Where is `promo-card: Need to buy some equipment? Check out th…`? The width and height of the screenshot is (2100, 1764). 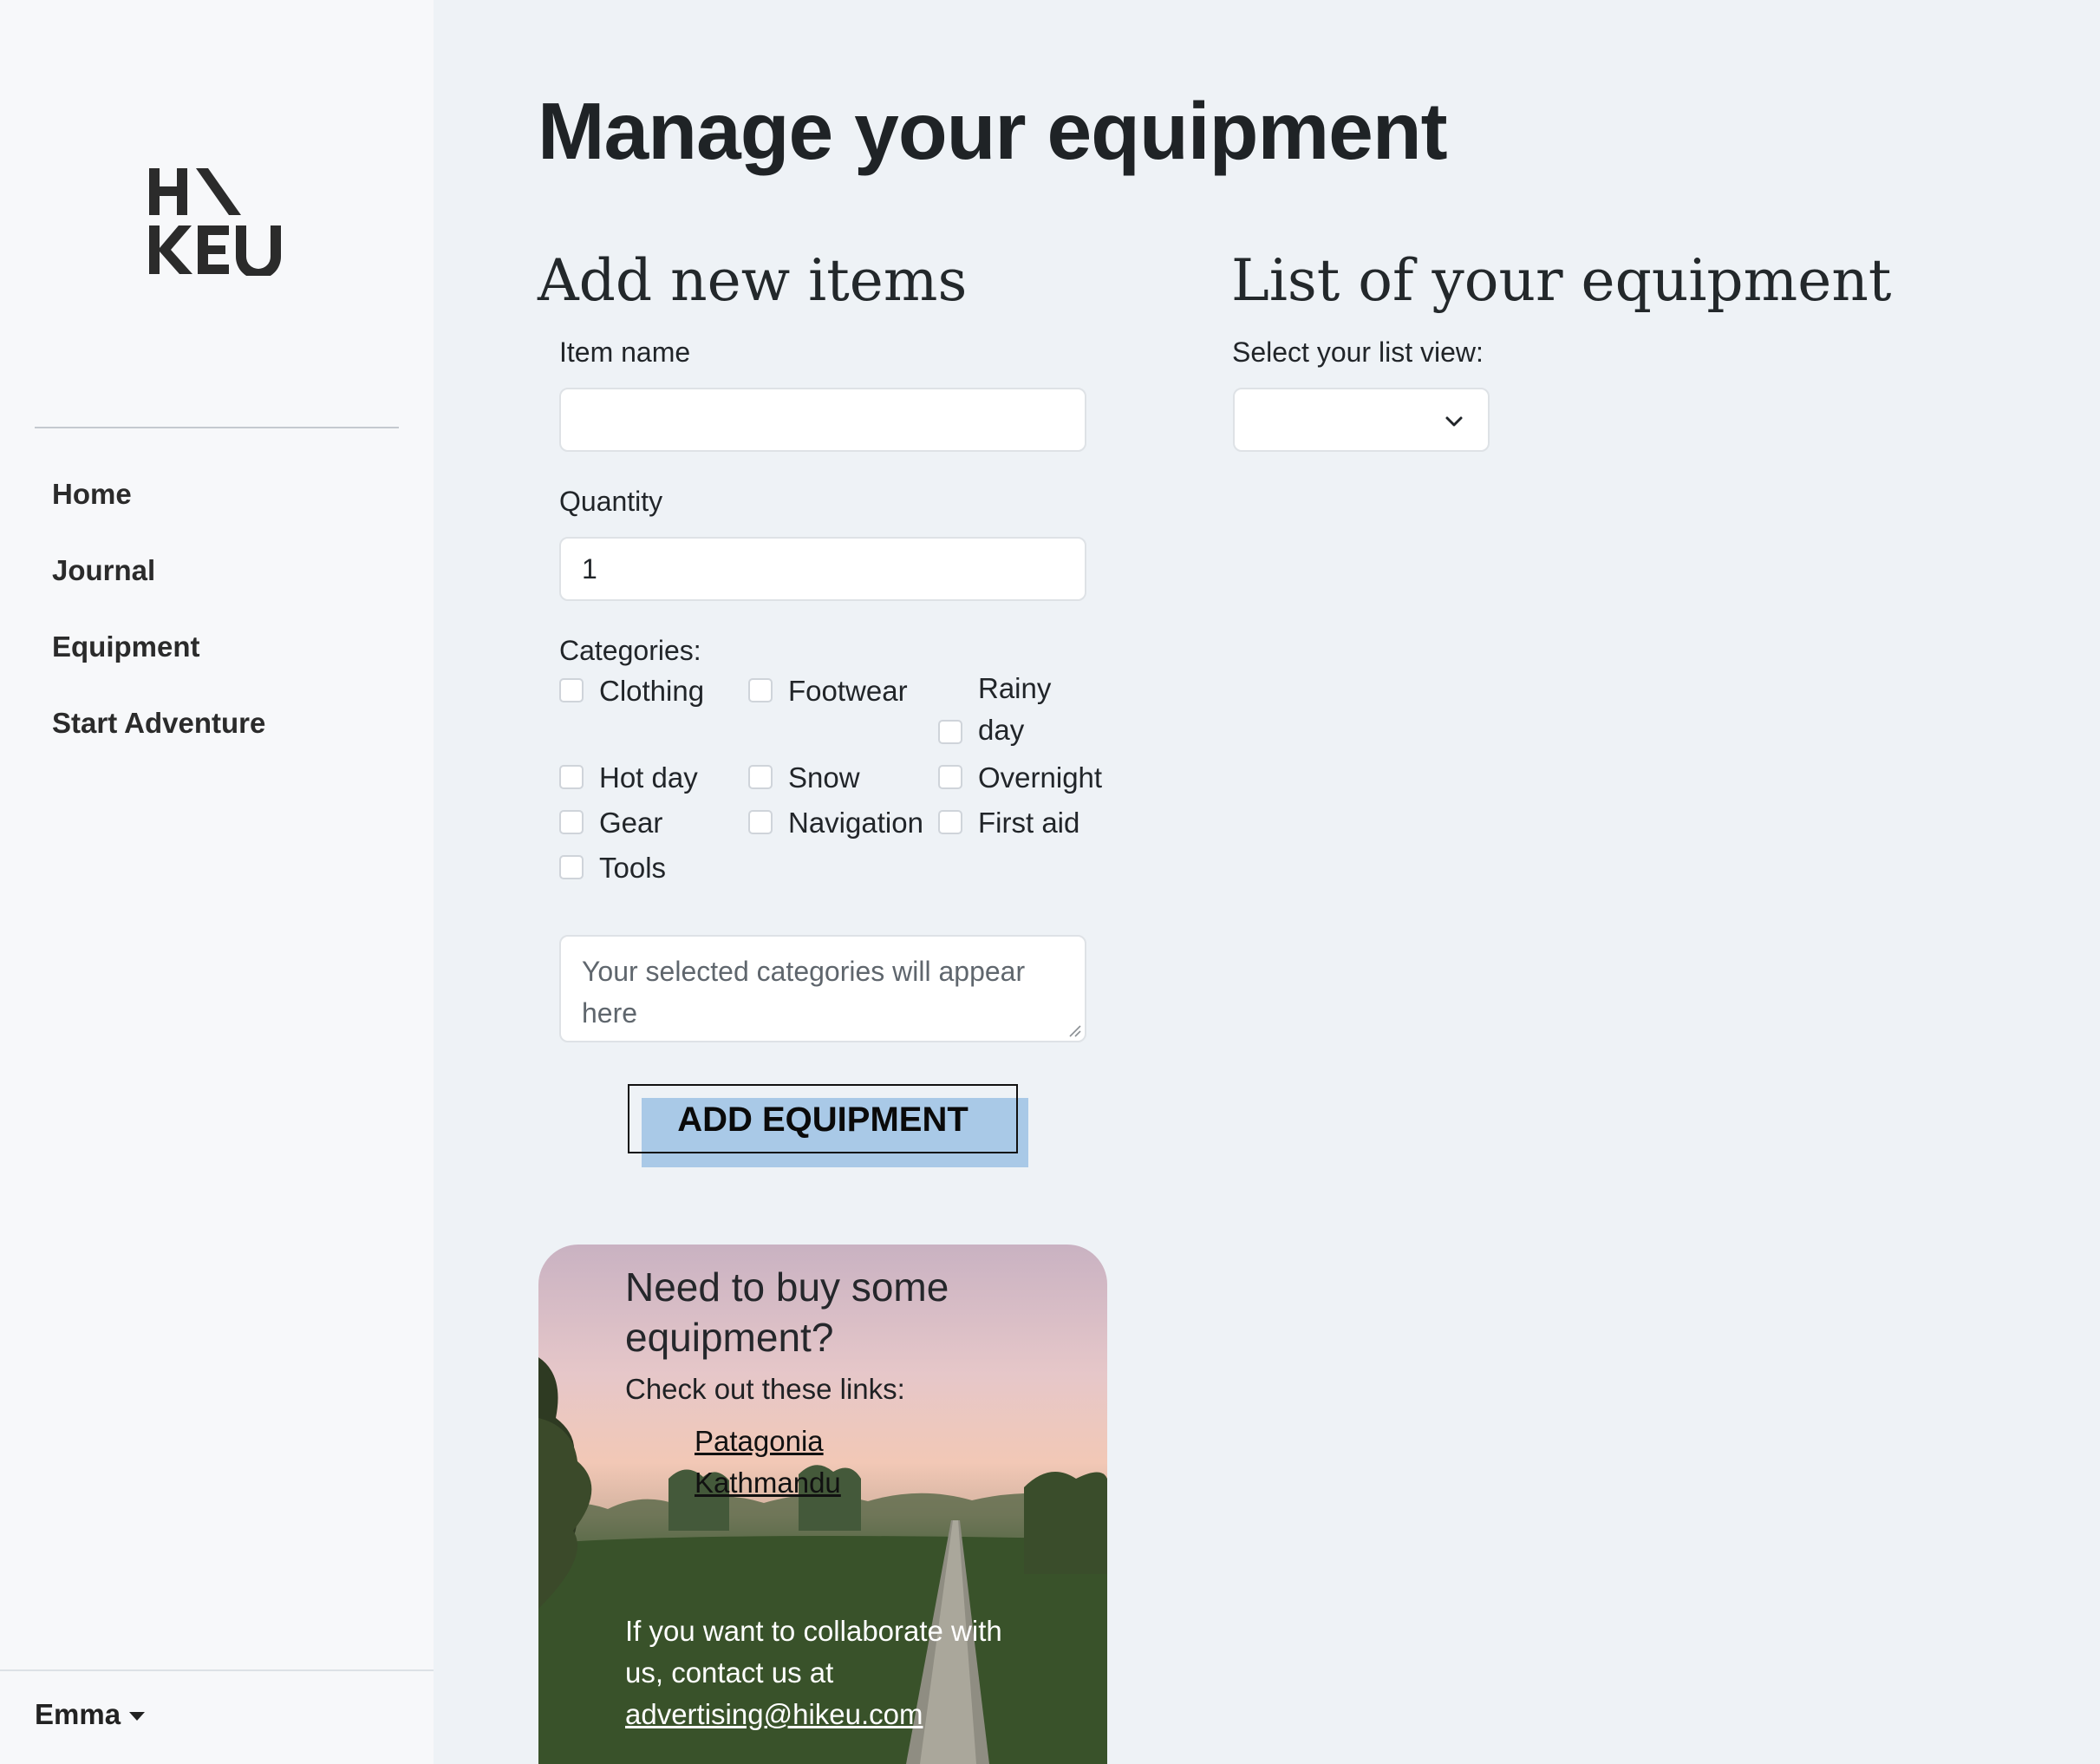 promo-card: Need to buy some equipment? Check out th… is located at coordinates (822, 1505).